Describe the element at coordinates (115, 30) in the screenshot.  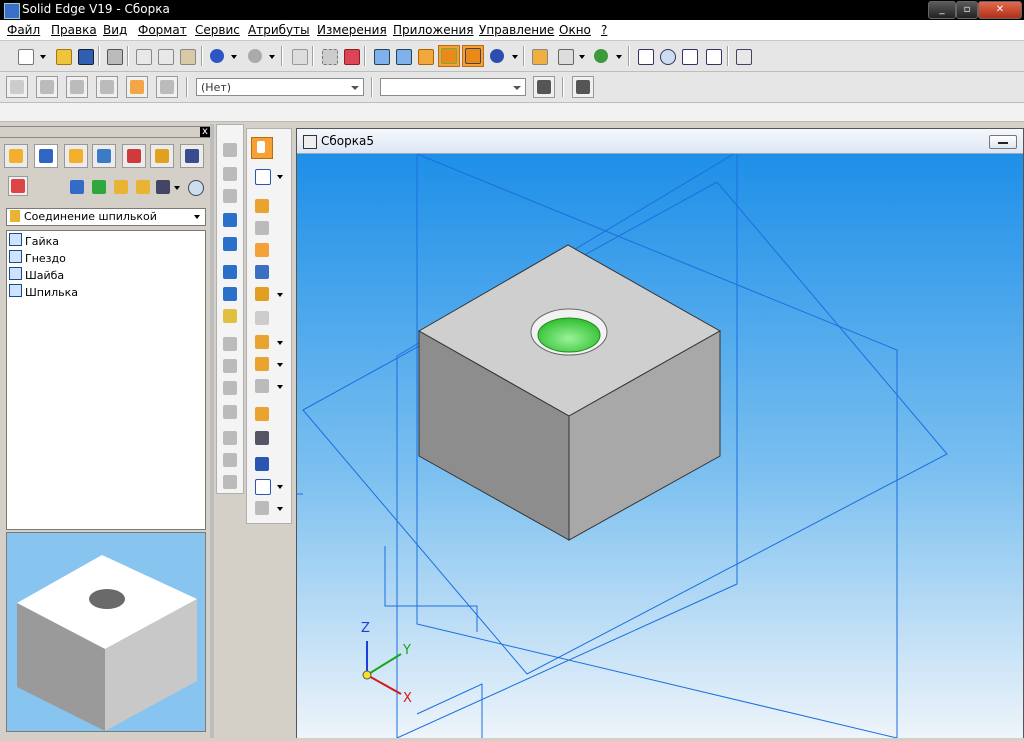
I see `menu-view: Вид` at that location.